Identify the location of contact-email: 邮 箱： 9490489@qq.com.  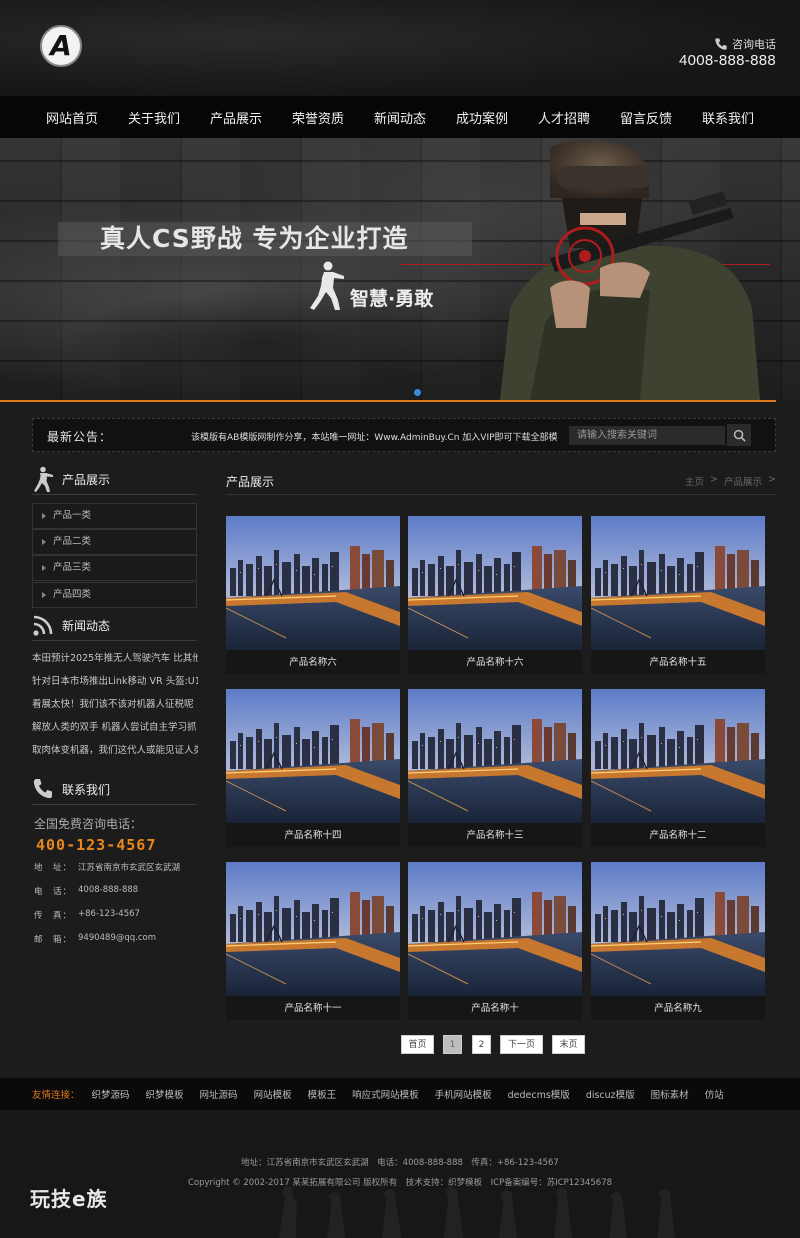
(95, 939).